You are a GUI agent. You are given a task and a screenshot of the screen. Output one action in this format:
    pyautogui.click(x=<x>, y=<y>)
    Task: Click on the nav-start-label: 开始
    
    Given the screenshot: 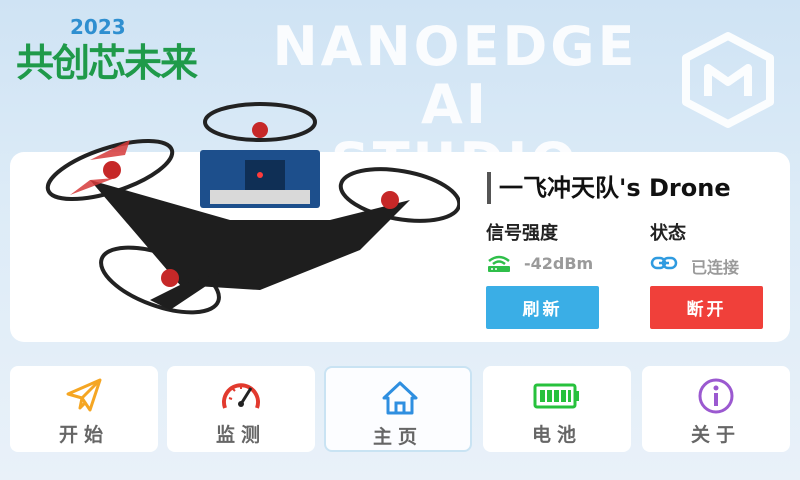 What is the action you would take?
    pyautogui.click(x=83, y=435)
    